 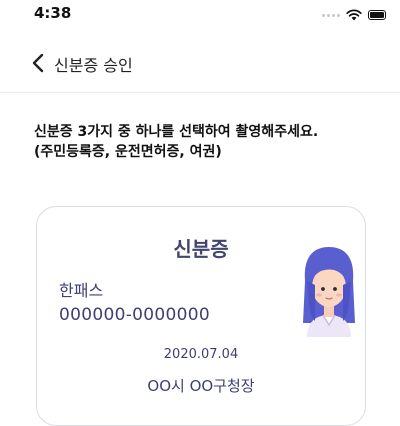 I want to click on instruction-line-2: (주민등록증, 운전면허증, 여권), so click(x=128, y=152).